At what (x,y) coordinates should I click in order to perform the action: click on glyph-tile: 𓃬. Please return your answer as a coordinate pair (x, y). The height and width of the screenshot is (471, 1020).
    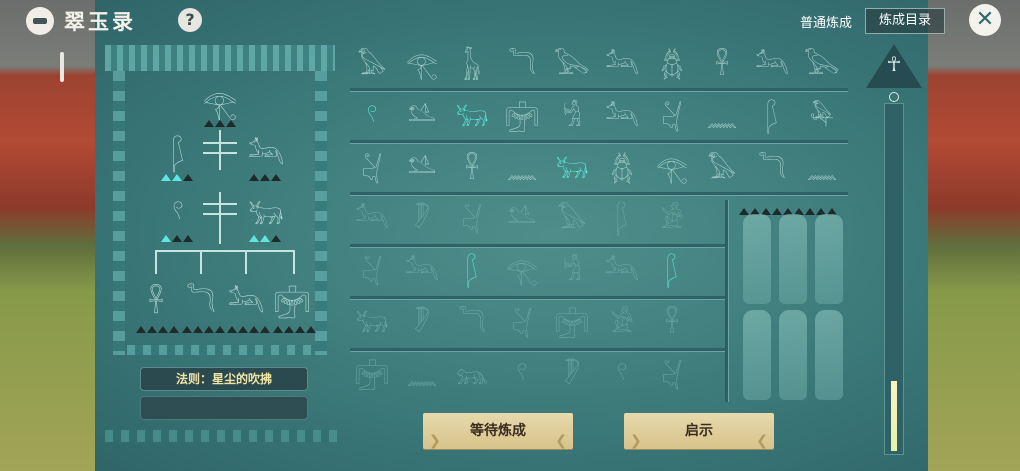
    Looking at the image, I should click on (472, 376).